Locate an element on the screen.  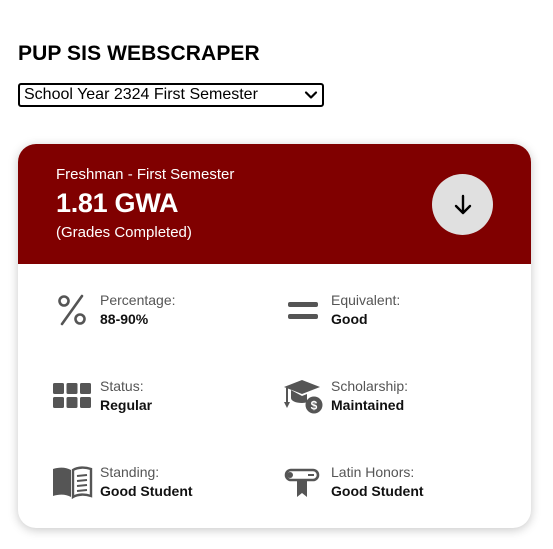
arrow-down-icon is located at coordinates (462, 204).